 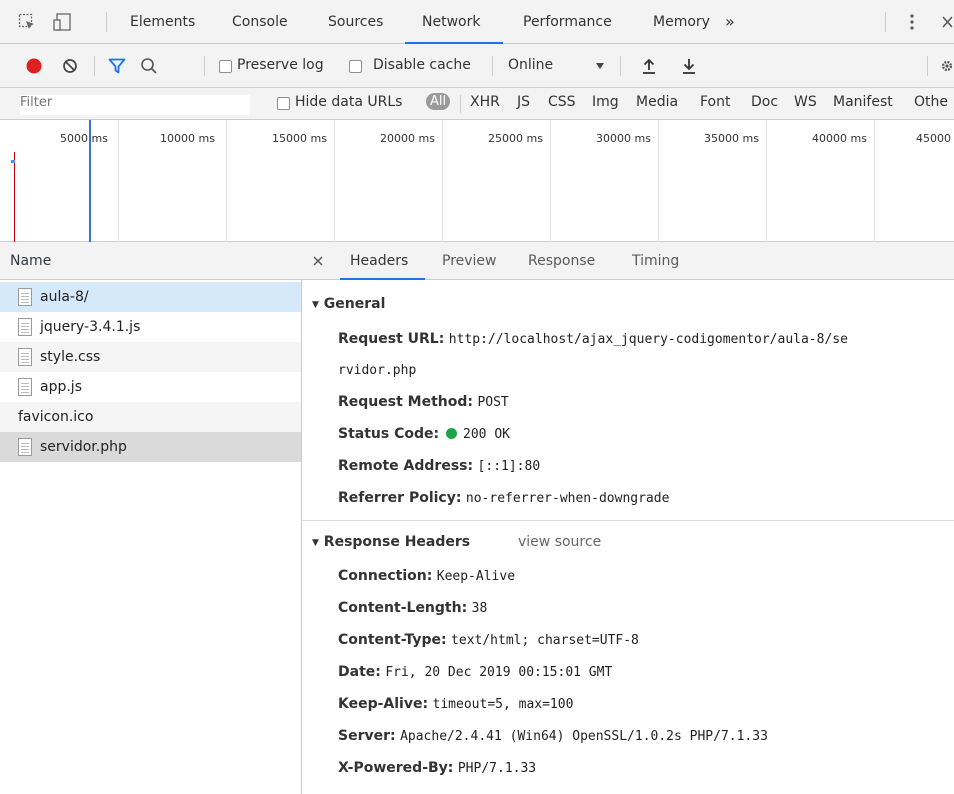 What do you see at coordinates (407, 138) in the screenshot?
I see `tick-label: 20000 ms` at bounding box center [407, 138].